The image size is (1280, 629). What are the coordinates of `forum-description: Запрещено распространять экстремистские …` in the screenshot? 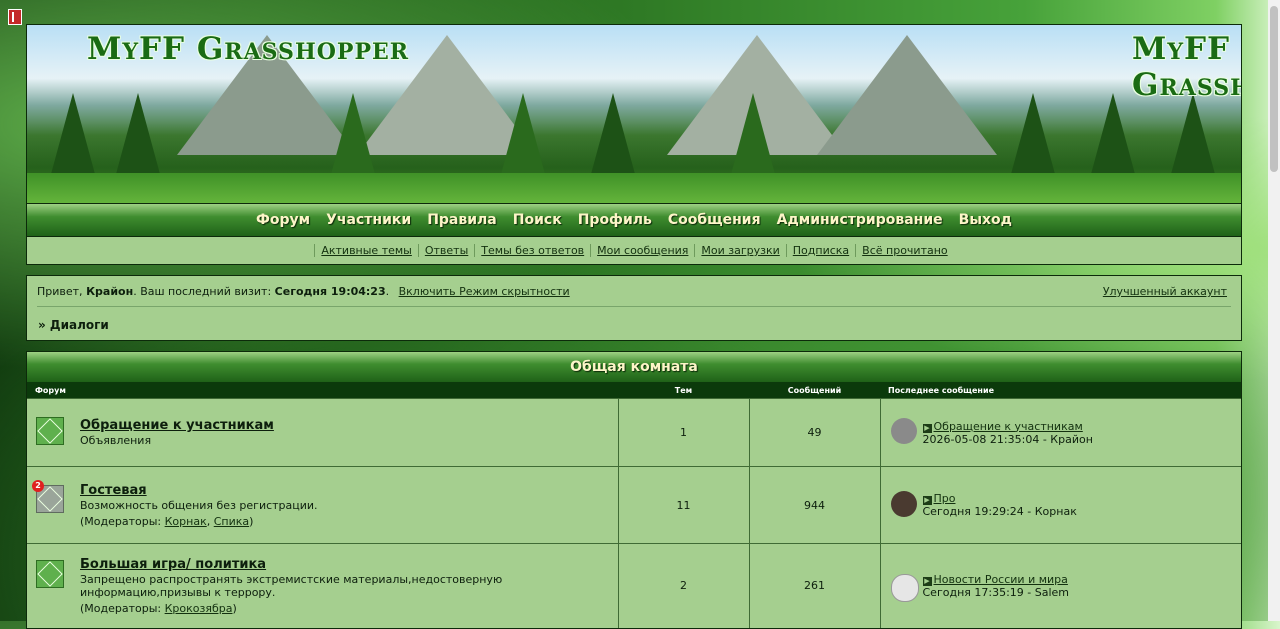 It's located at (291, 585).